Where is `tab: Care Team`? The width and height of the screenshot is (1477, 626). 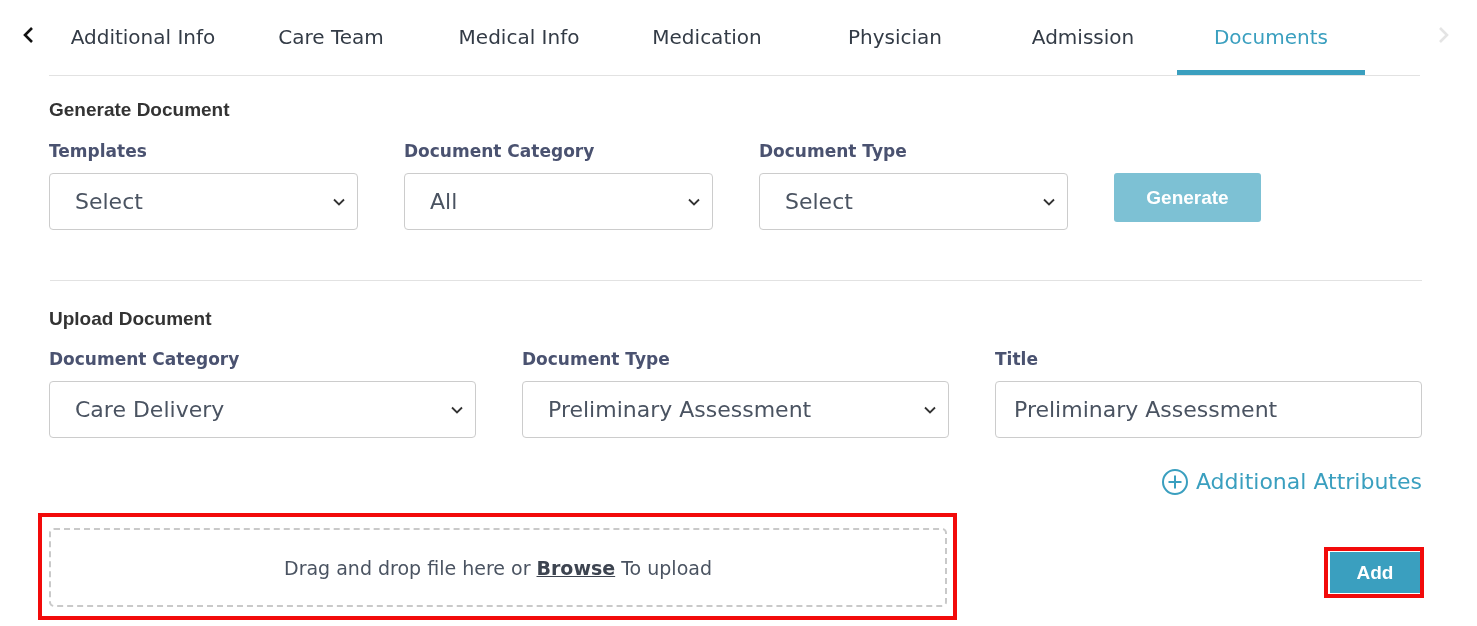
tab: Care Team is located at coordinates (331, 37).